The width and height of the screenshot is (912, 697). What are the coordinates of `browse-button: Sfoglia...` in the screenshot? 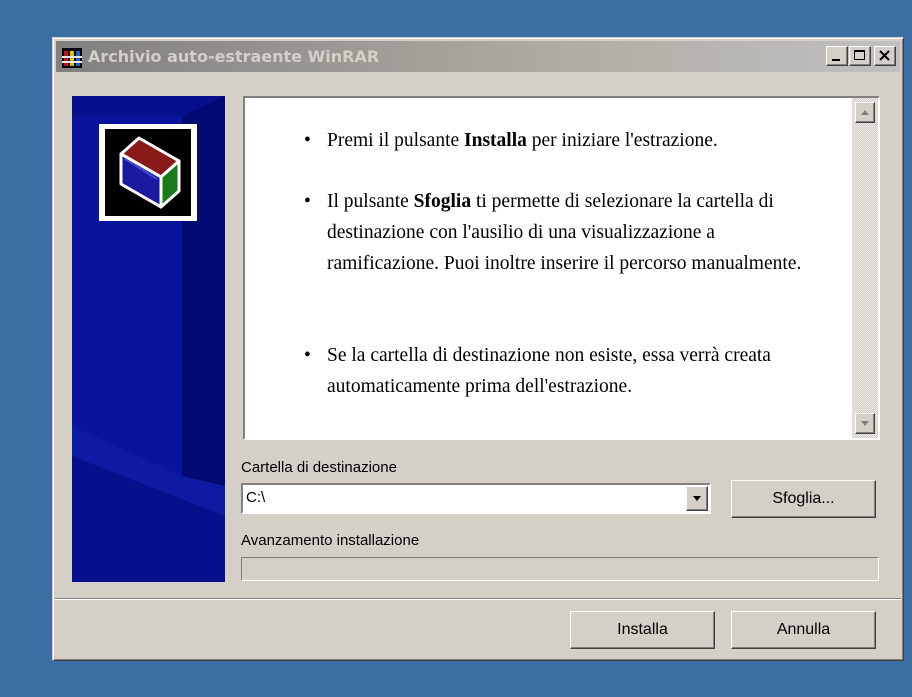 It's located at (803, 499).